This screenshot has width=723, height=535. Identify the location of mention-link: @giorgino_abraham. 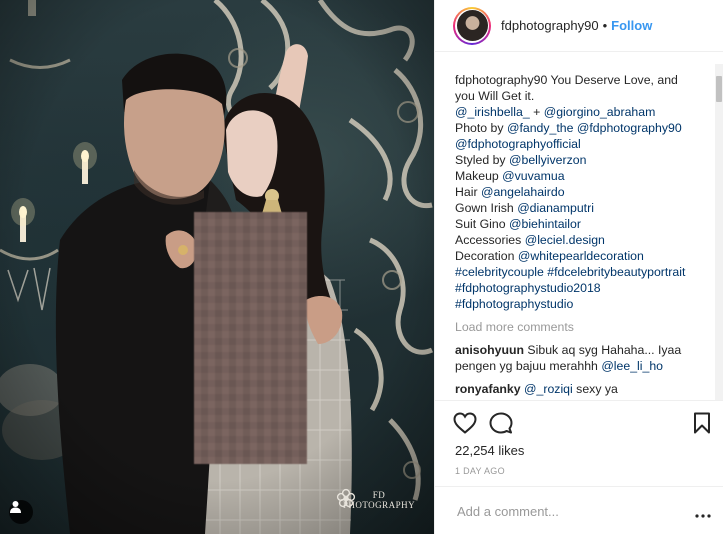
(600, 112).